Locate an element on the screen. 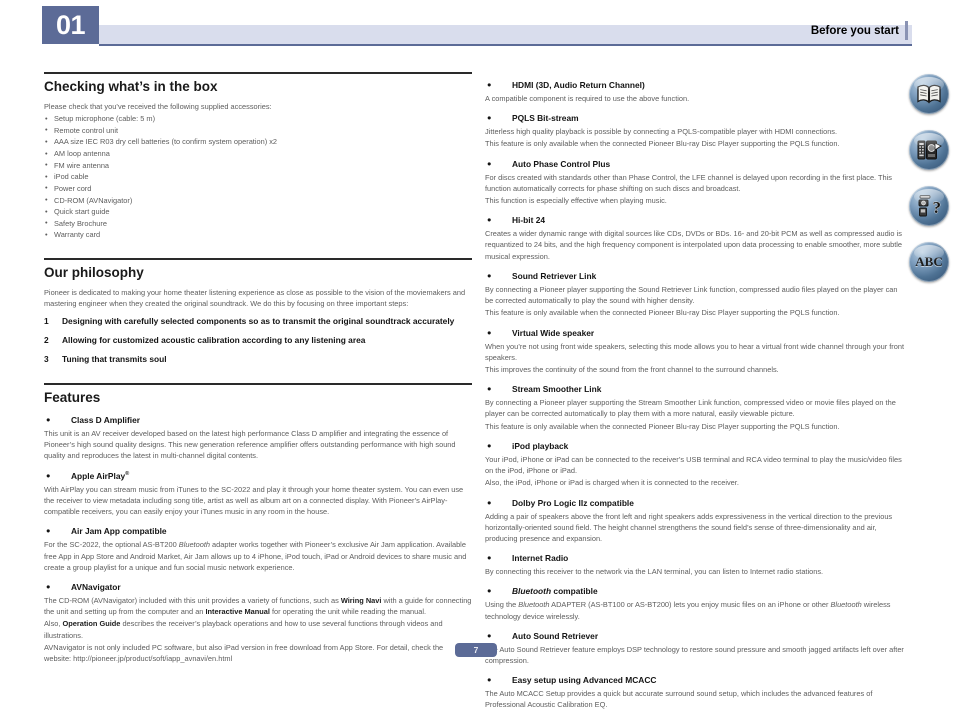 This screenshot has height=712, width=954. page-title: Before you start is located at coordinates (855, 30).